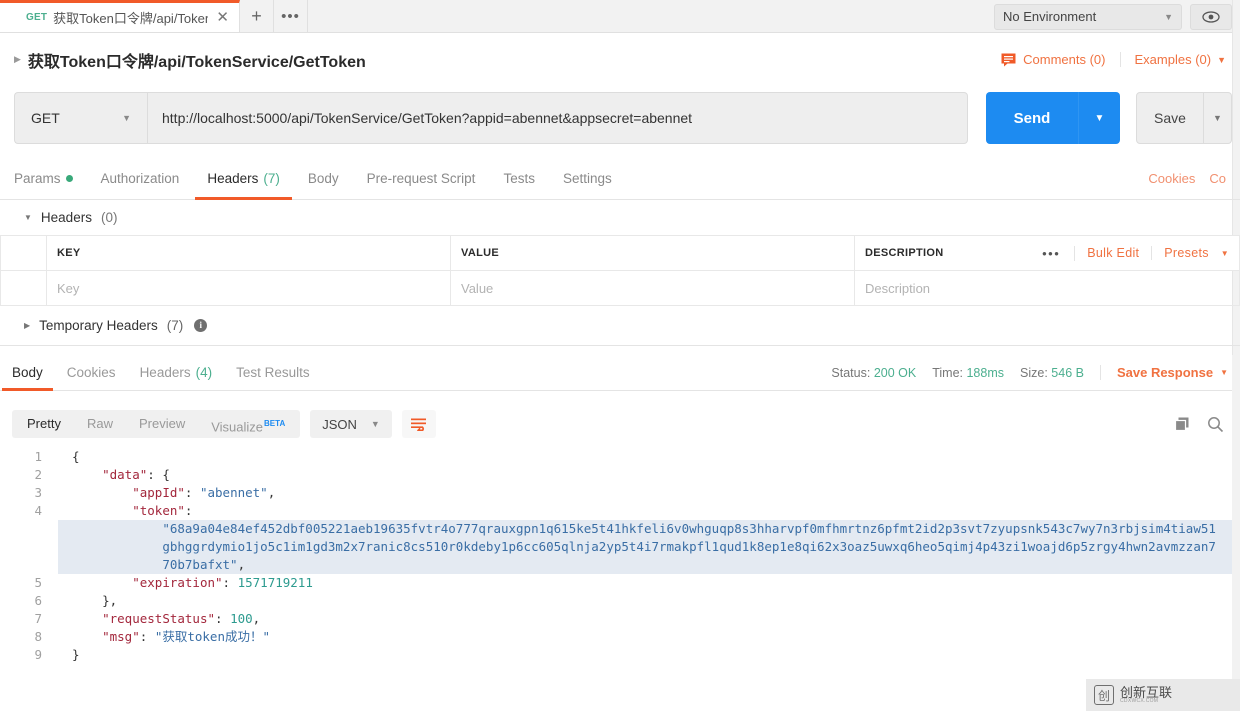  What do you see at coordinates (1099, 118) in the screenshot?
I see `send-options-button: ▼` at bounding box center [1099, 118].